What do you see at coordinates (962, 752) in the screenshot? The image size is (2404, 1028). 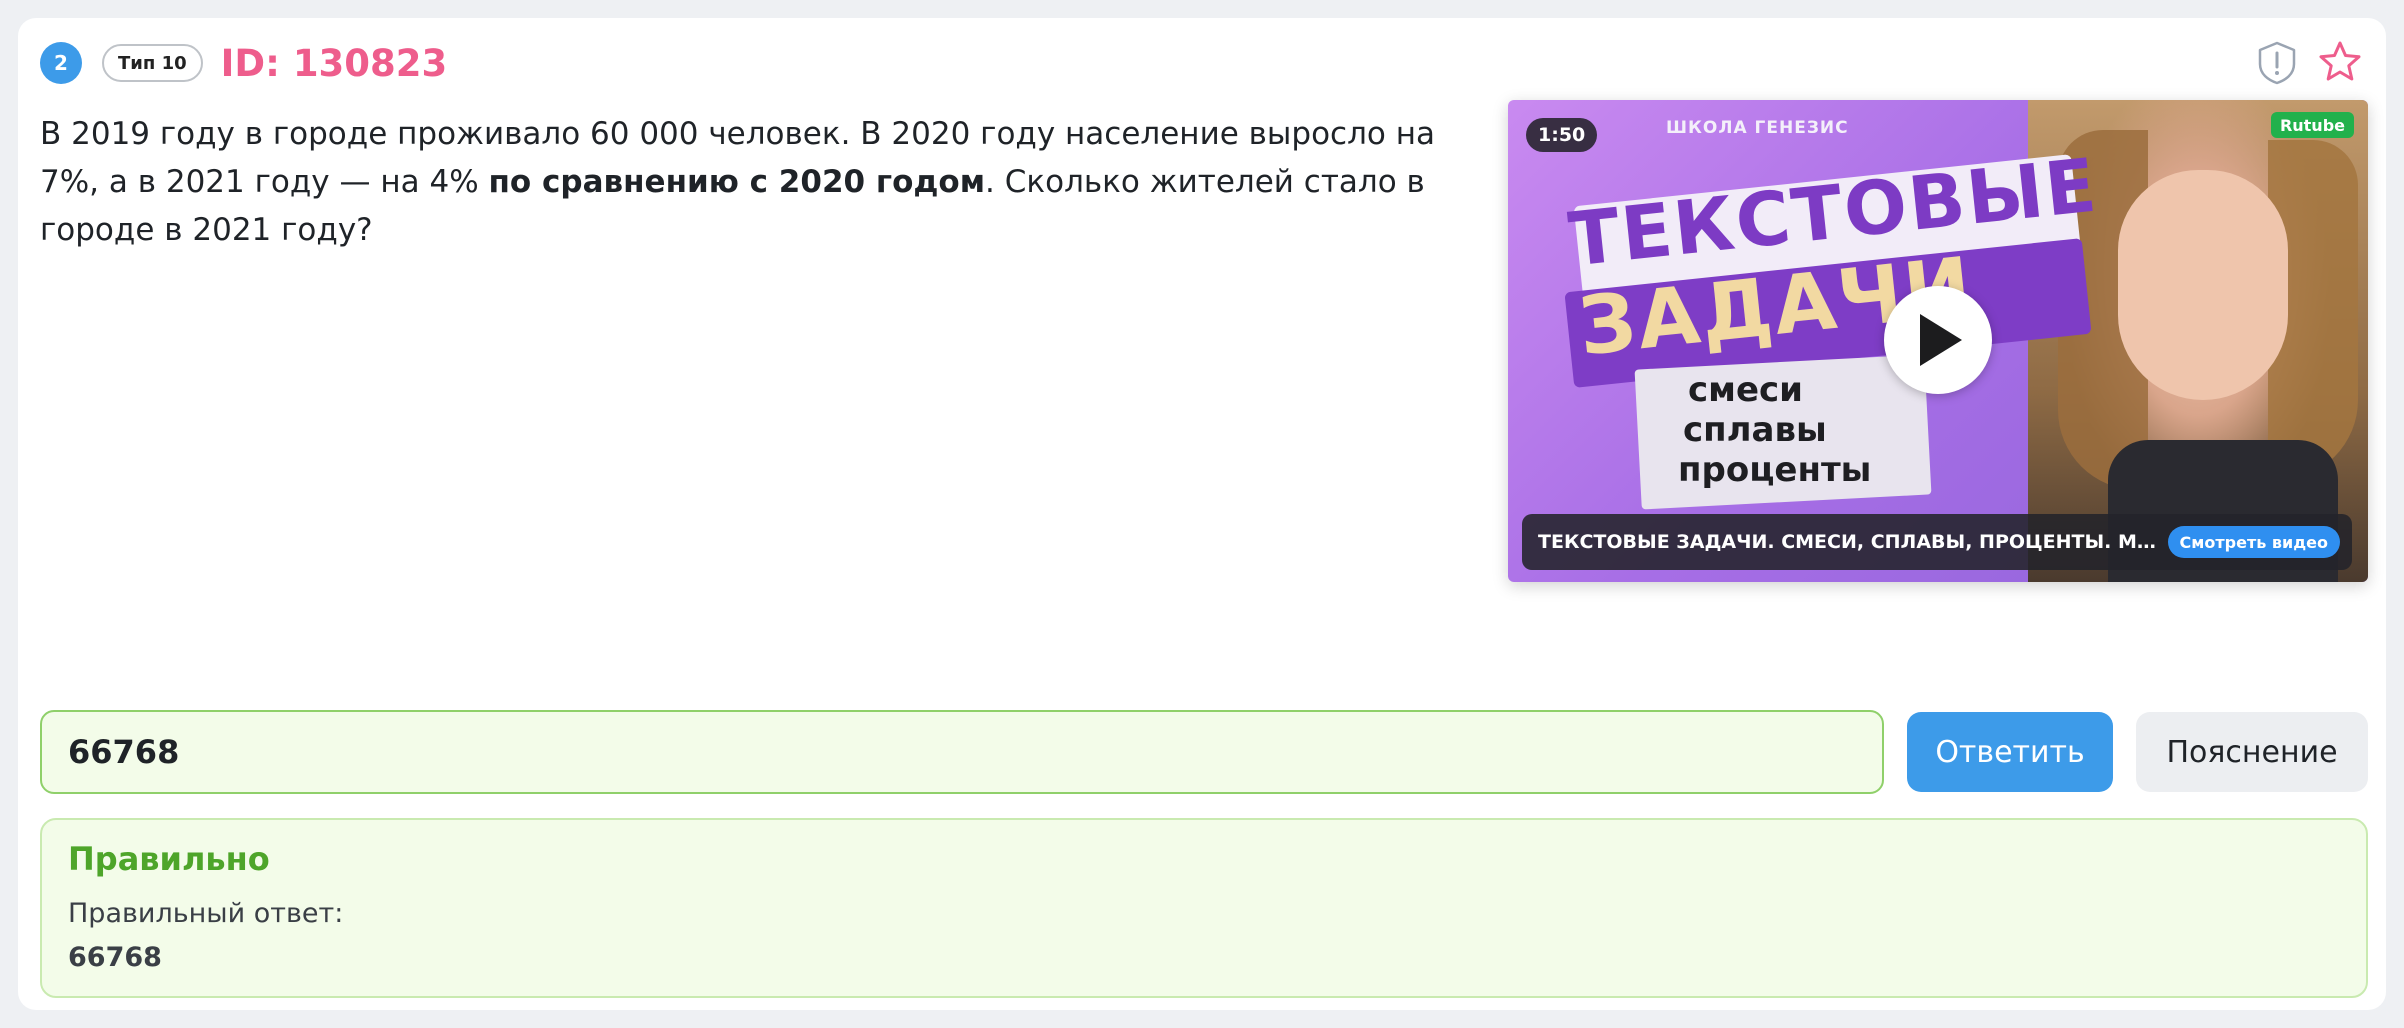 I see `answer-input` at bounding box center [962, 752].